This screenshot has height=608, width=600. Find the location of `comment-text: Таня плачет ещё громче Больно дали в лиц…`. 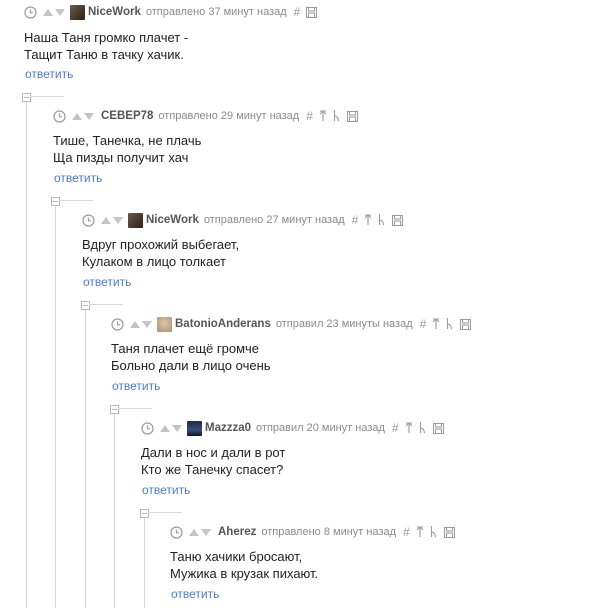

comment-text: Таня плачет ещё громче Больно дали в лиц… is located at coordinates (191, 357).